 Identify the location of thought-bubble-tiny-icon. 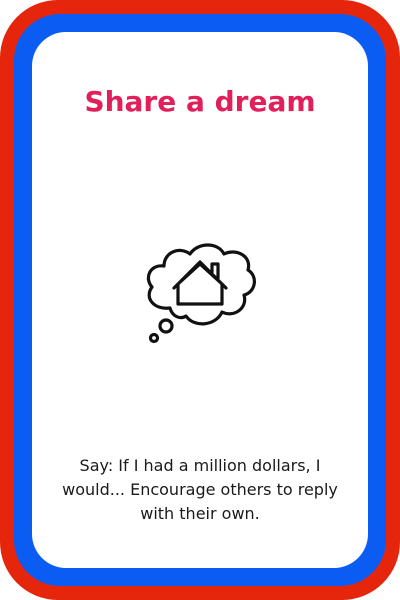
(154, 338).